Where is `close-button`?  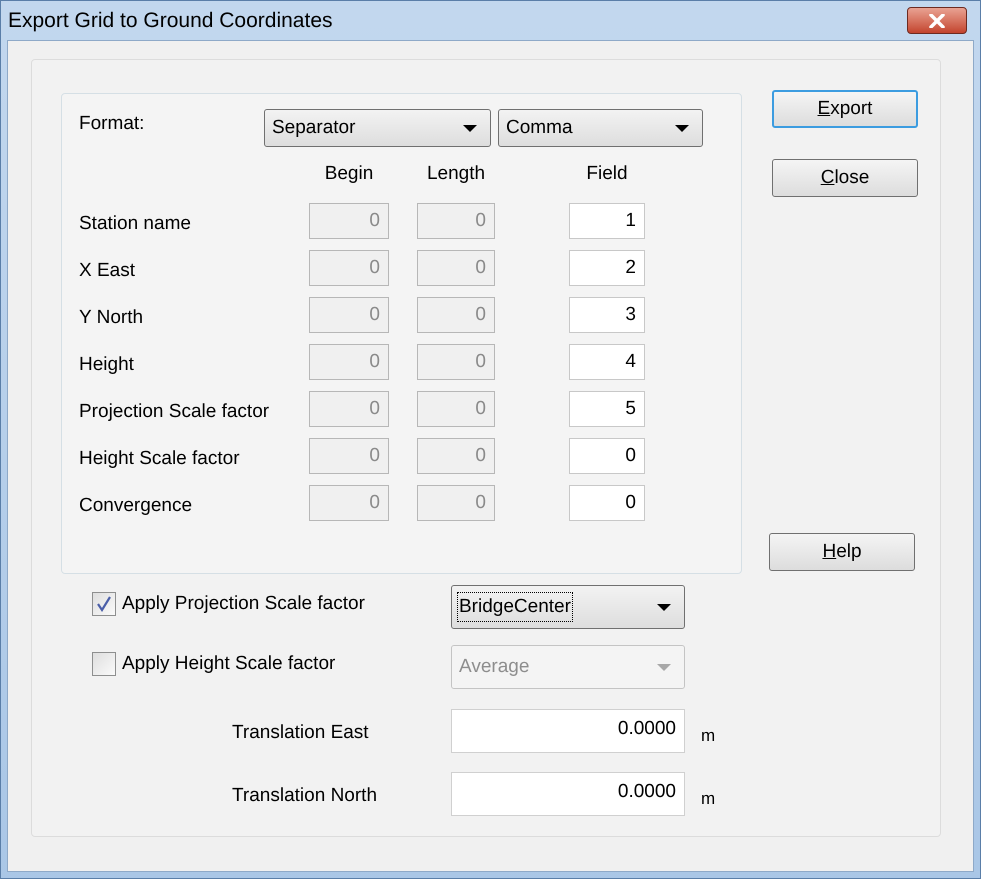
close-button is located at coordinates (937, 20).